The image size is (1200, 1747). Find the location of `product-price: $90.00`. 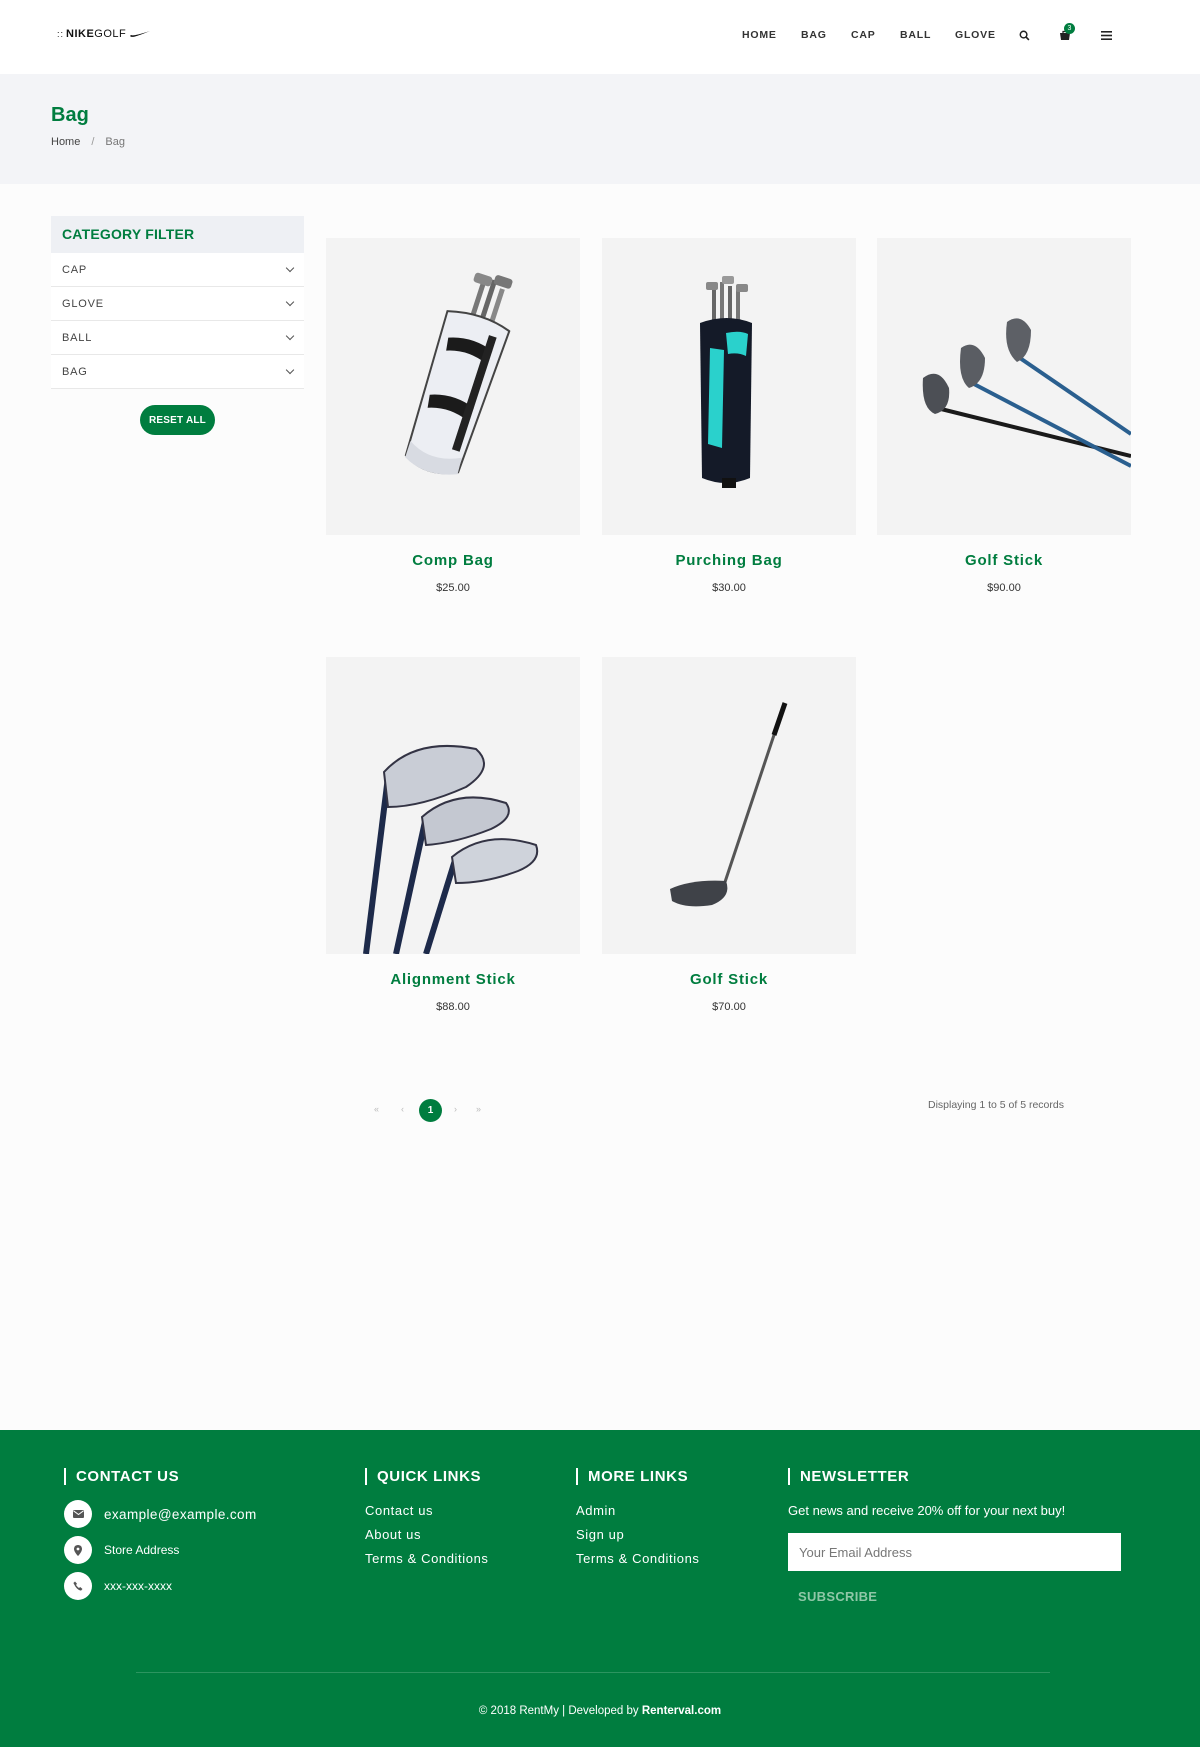

product-price: $90.00 is located at coordinates (1004, 588).